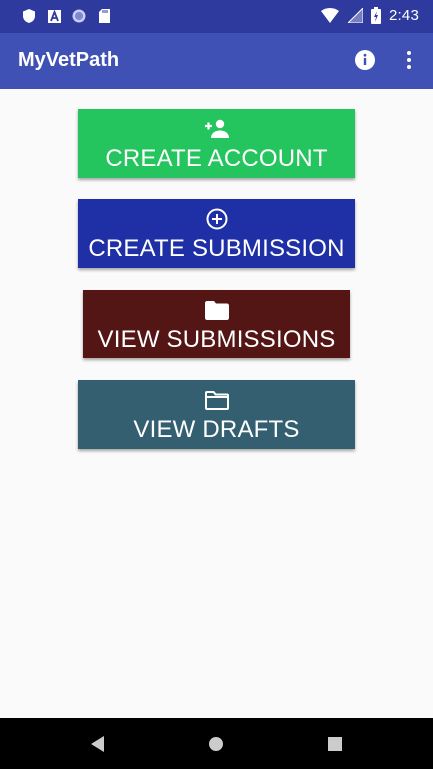  Describe the element at coordinates (216, 143) in the screenshot. I see `create-account-button: CREATE ACCOUNT` at that location.